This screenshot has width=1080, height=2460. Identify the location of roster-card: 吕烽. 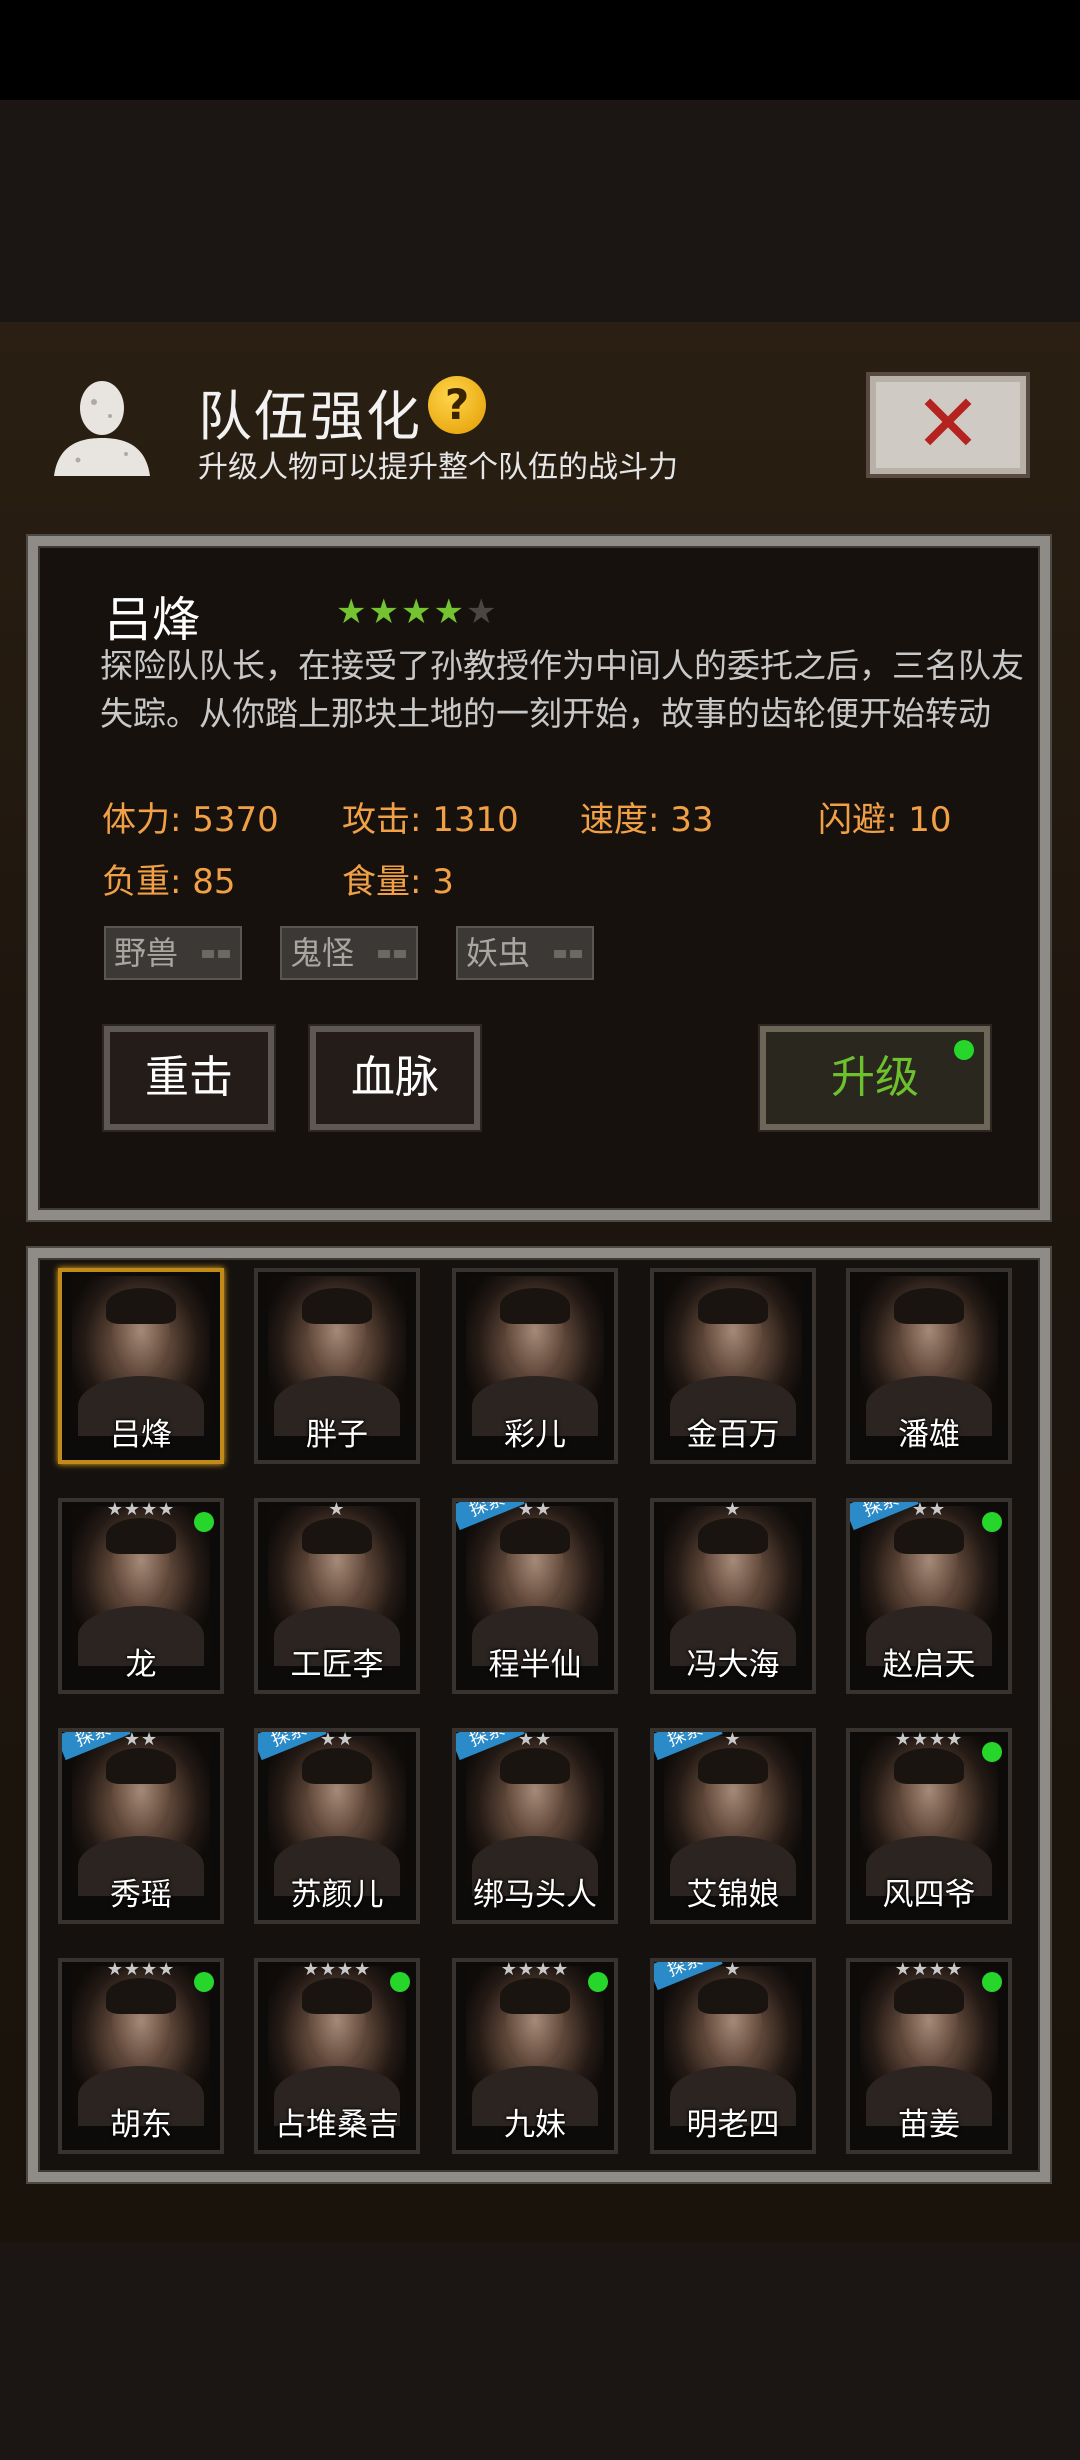
(141, 1366).